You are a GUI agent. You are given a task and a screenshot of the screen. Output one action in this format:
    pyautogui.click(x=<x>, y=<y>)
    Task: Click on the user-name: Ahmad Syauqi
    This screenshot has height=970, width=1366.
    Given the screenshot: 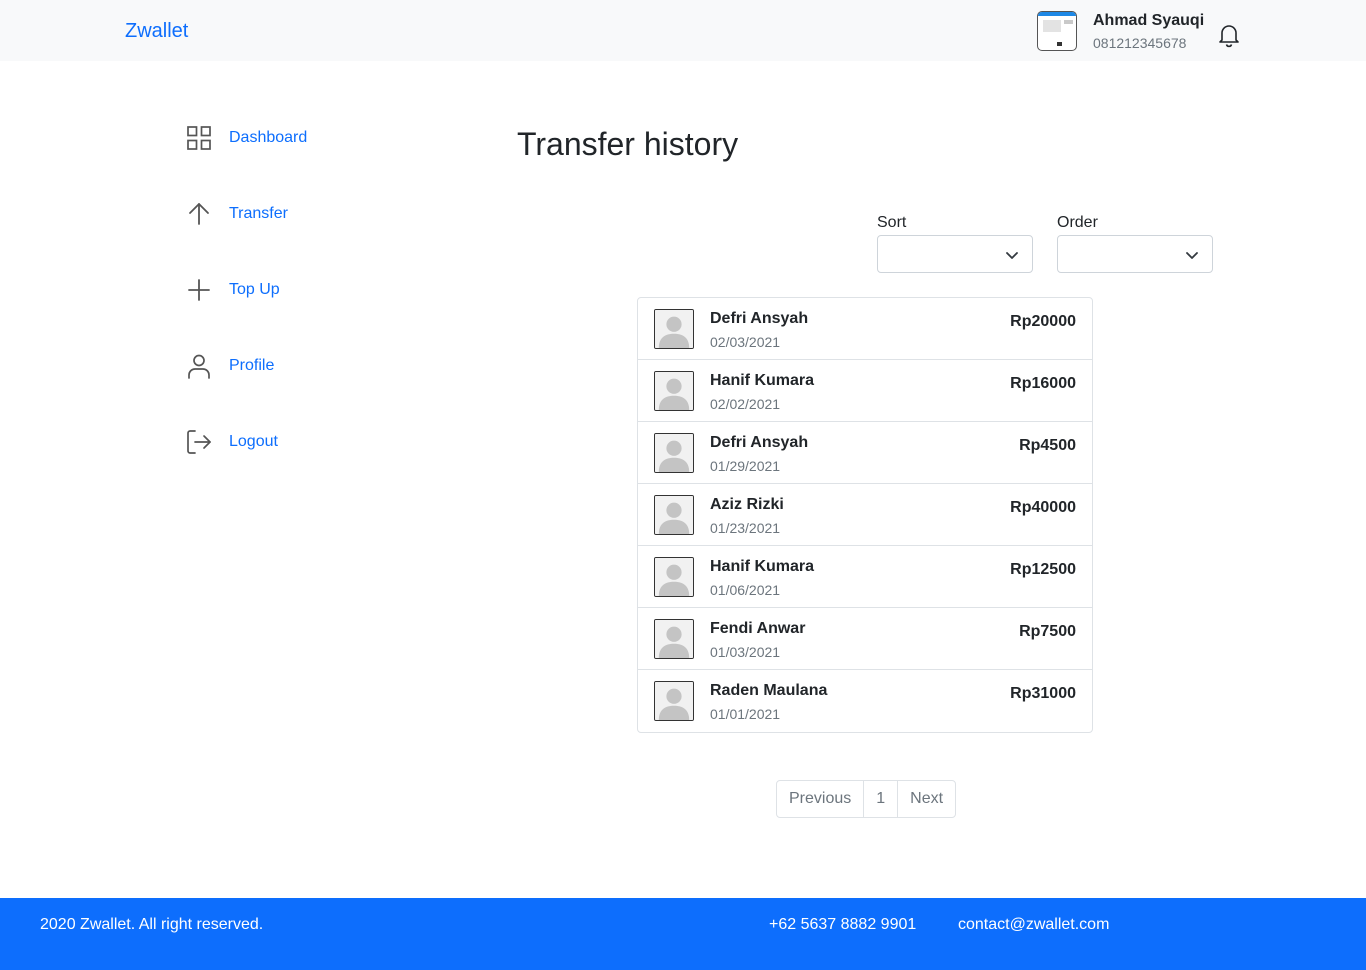 What is the action you would take?
    pyautogui.click(x=1149, y=20)
    